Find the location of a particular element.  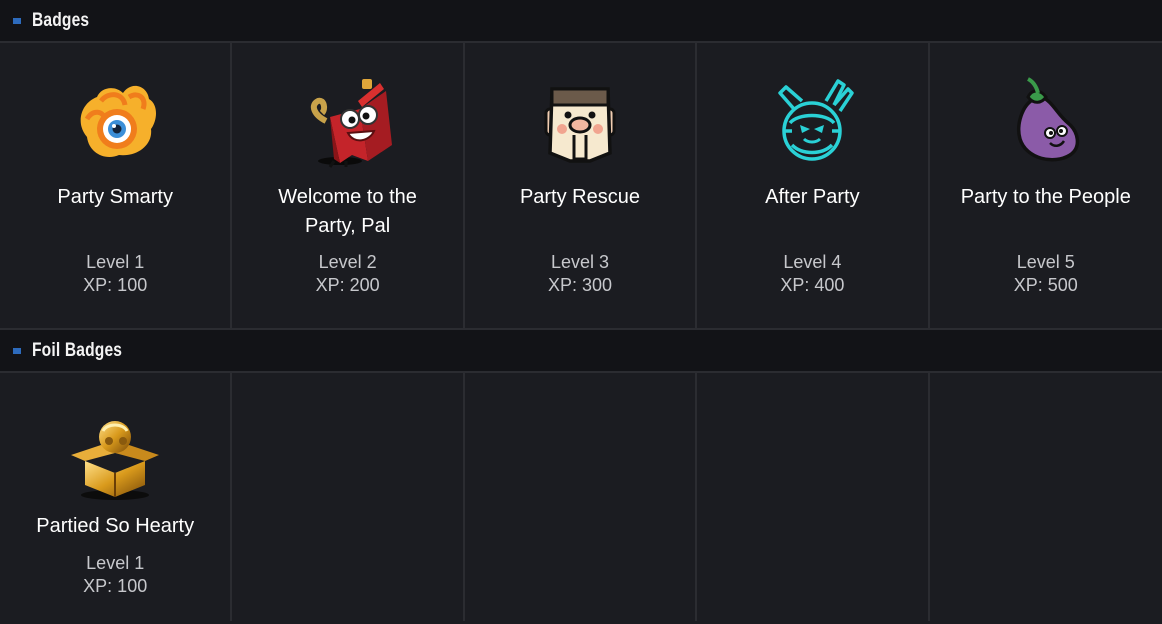

badge-level: Level 3 is located at coordinates (579, 262).